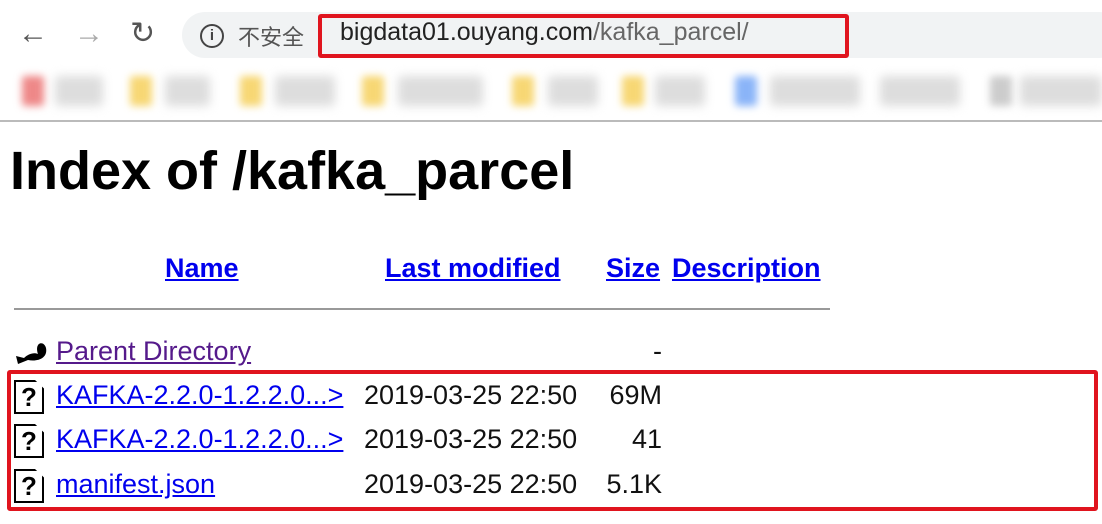 This screenshot has height=524, width=1102. I want to click on back-folder-icon, so click(31, 351).